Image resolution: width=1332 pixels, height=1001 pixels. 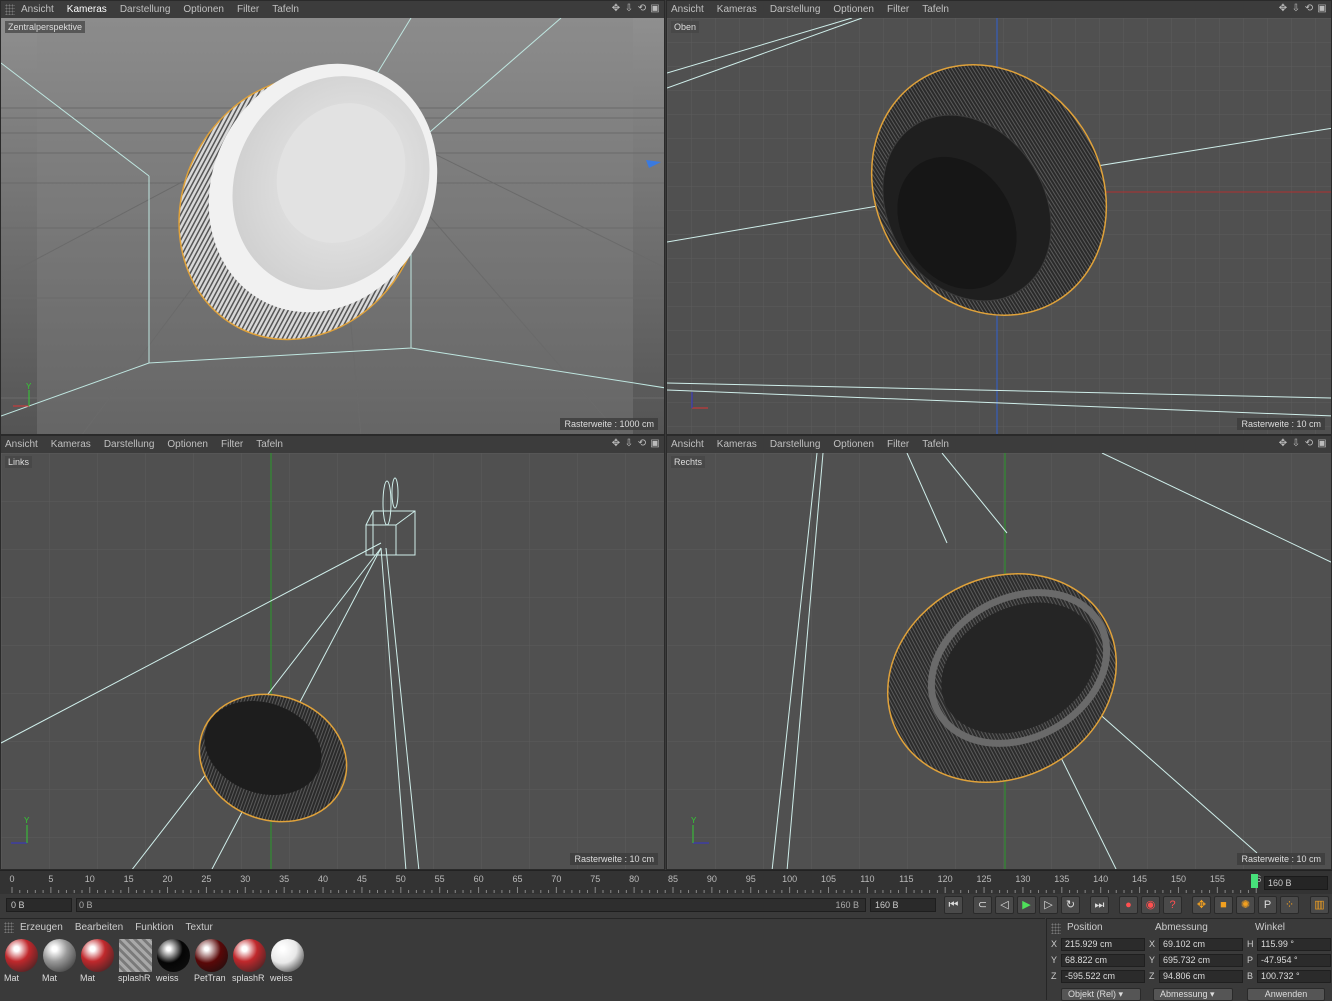 What do you see at coordinates (1193, 994) in the screenshot?
I see `size-mode-dropdown: Abmessung ▾` at bounding box center [1193, 994].